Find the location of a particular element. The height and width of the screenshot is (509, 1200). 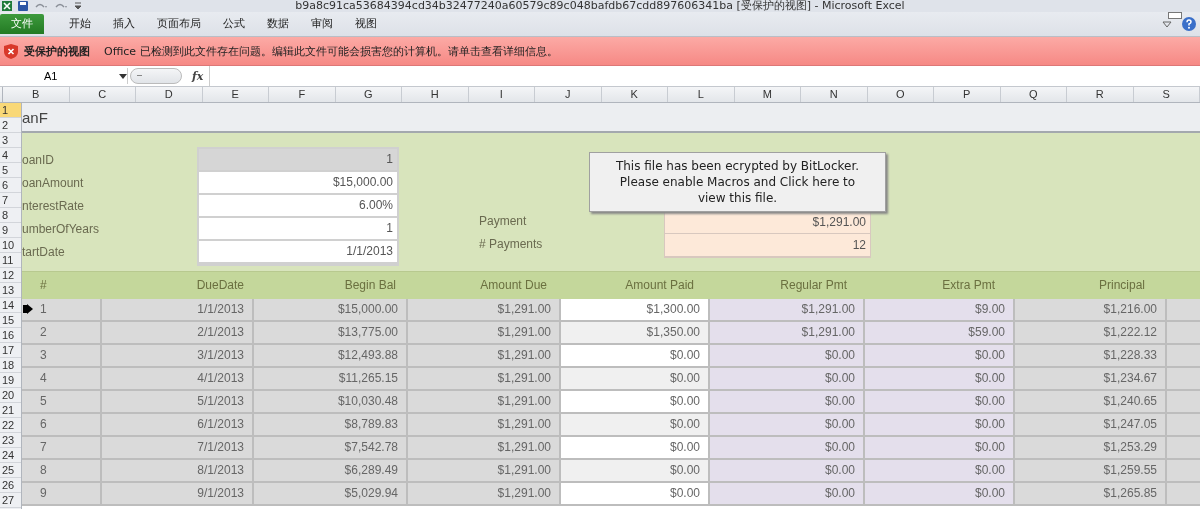

redo-icon is located at coordinates (61, 6).